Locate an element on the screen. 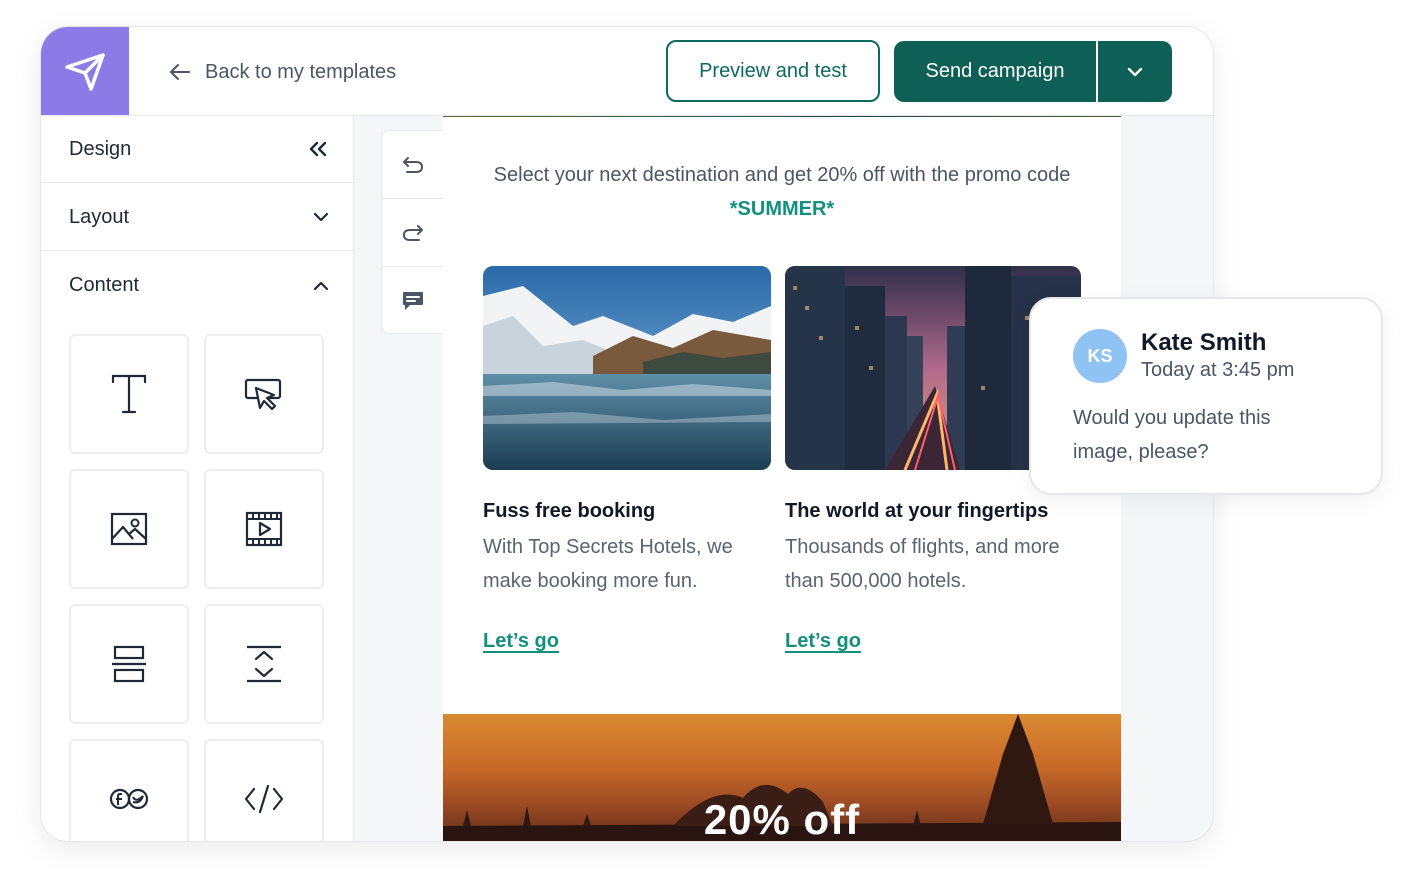 This screenshot has width=1424, height=882. divider-block-icon is located at coordinates (129, 664).